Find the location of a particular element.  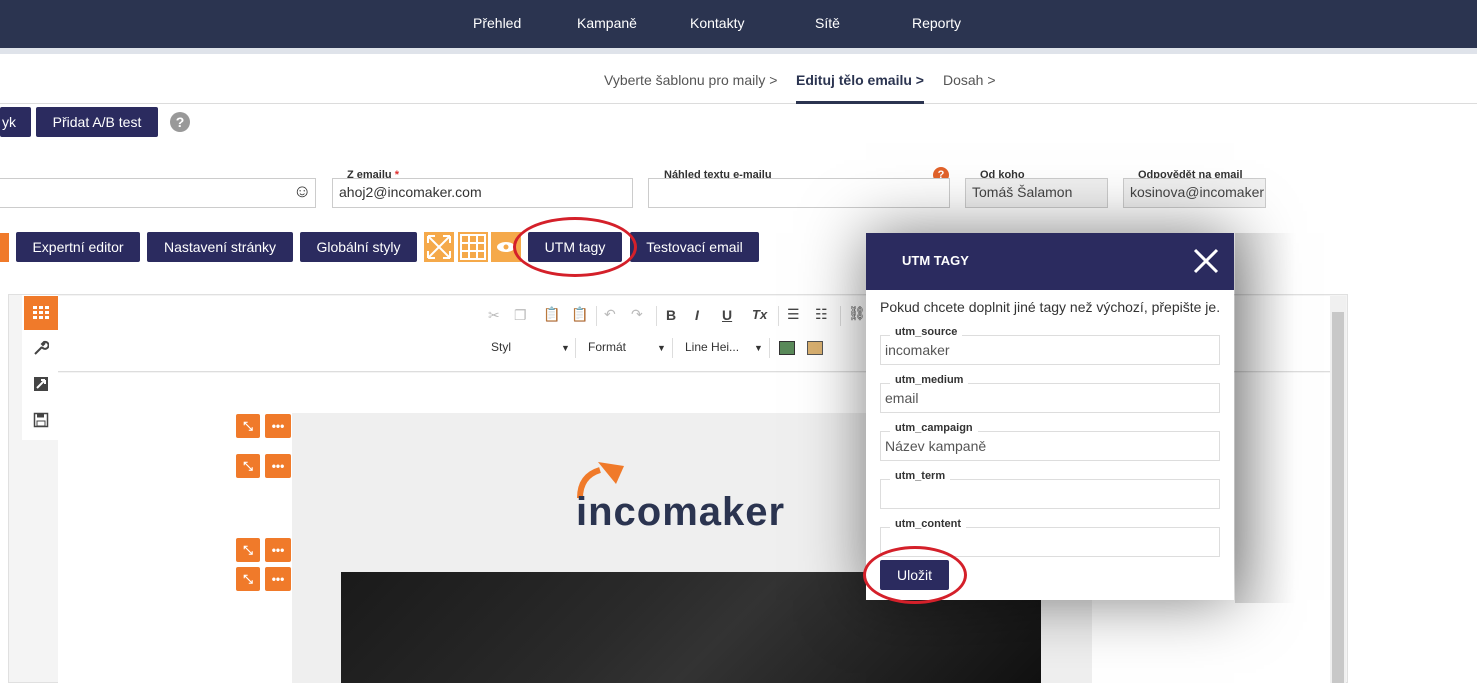

paste-icon: 📋 is located at coordinates (551, 314).